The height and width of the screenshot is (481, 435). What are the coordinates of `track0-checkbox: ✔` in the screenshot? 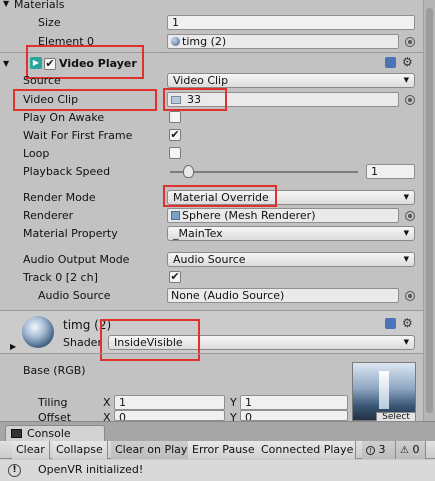 It's located at (175, 277).